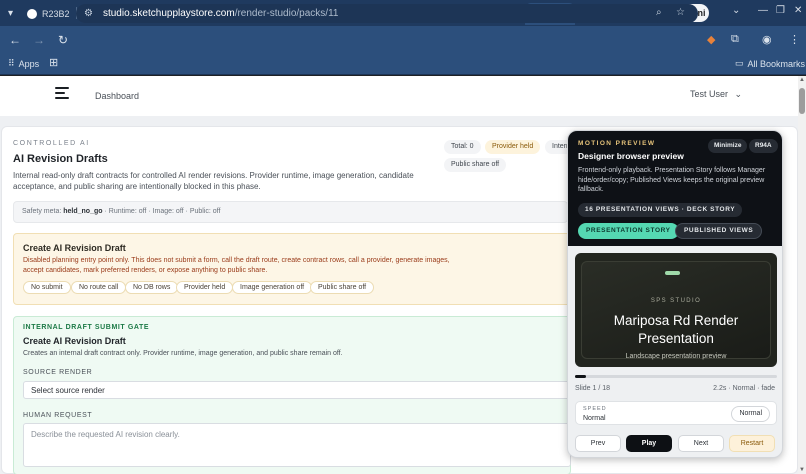 The width and height of the screenshot is (806, 474). What do you see at coordinates (676, 320) in the screenshot?
I see `slide-title-line-1: Mariposa Rd Render` at bounding box center [676, 320].